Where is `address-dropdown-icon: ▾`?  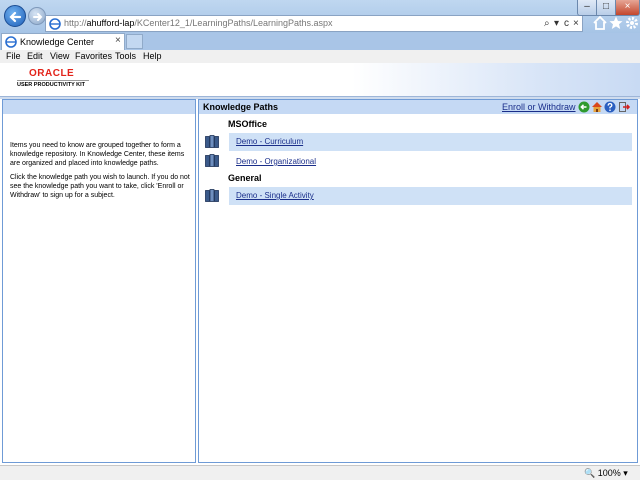 address-dropdown-icon: ▾ is located at coordinates (556, 23).